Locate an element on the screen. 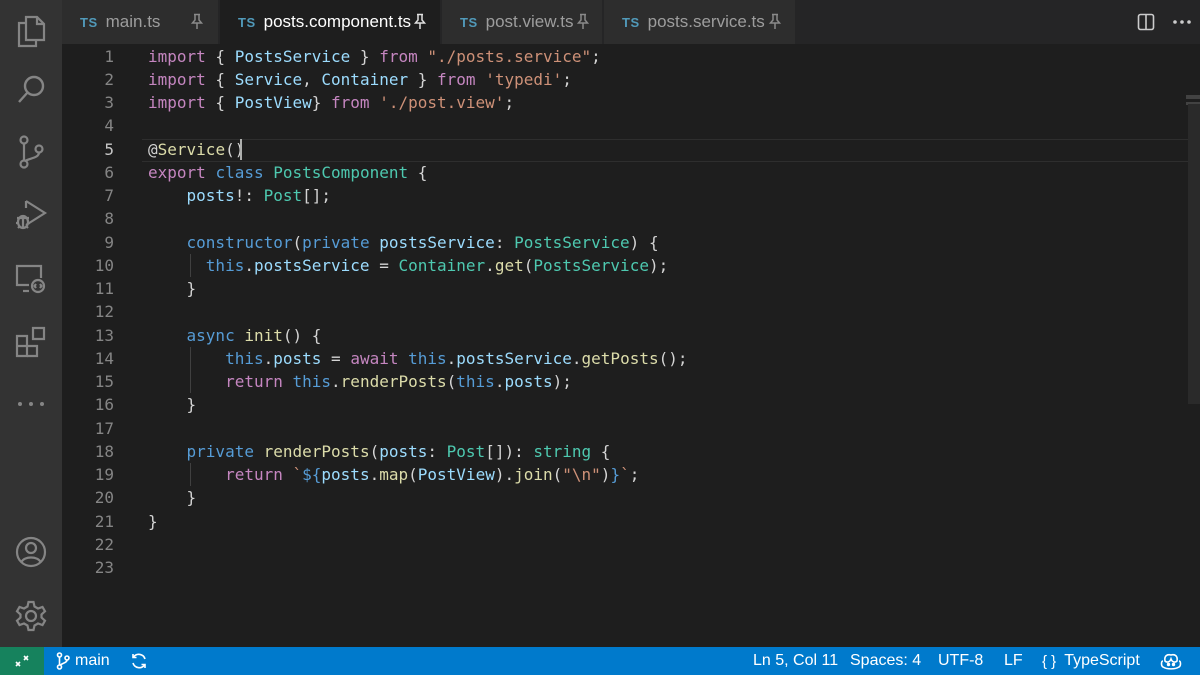 The width and height of the screenshot is (1200, 675). tab-label: main.ts is located at coordinates (133, 21).